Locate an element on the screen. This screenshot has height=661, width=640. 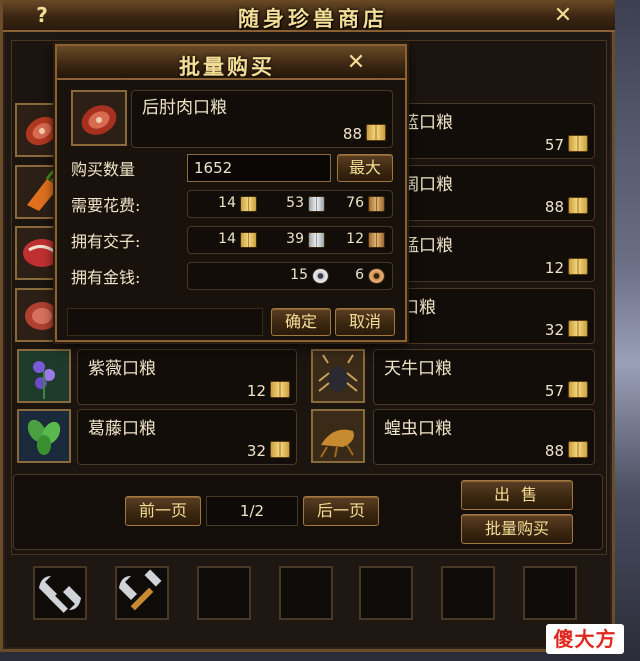
qty-label: 购买数量 is located at coordinates (103, 169).